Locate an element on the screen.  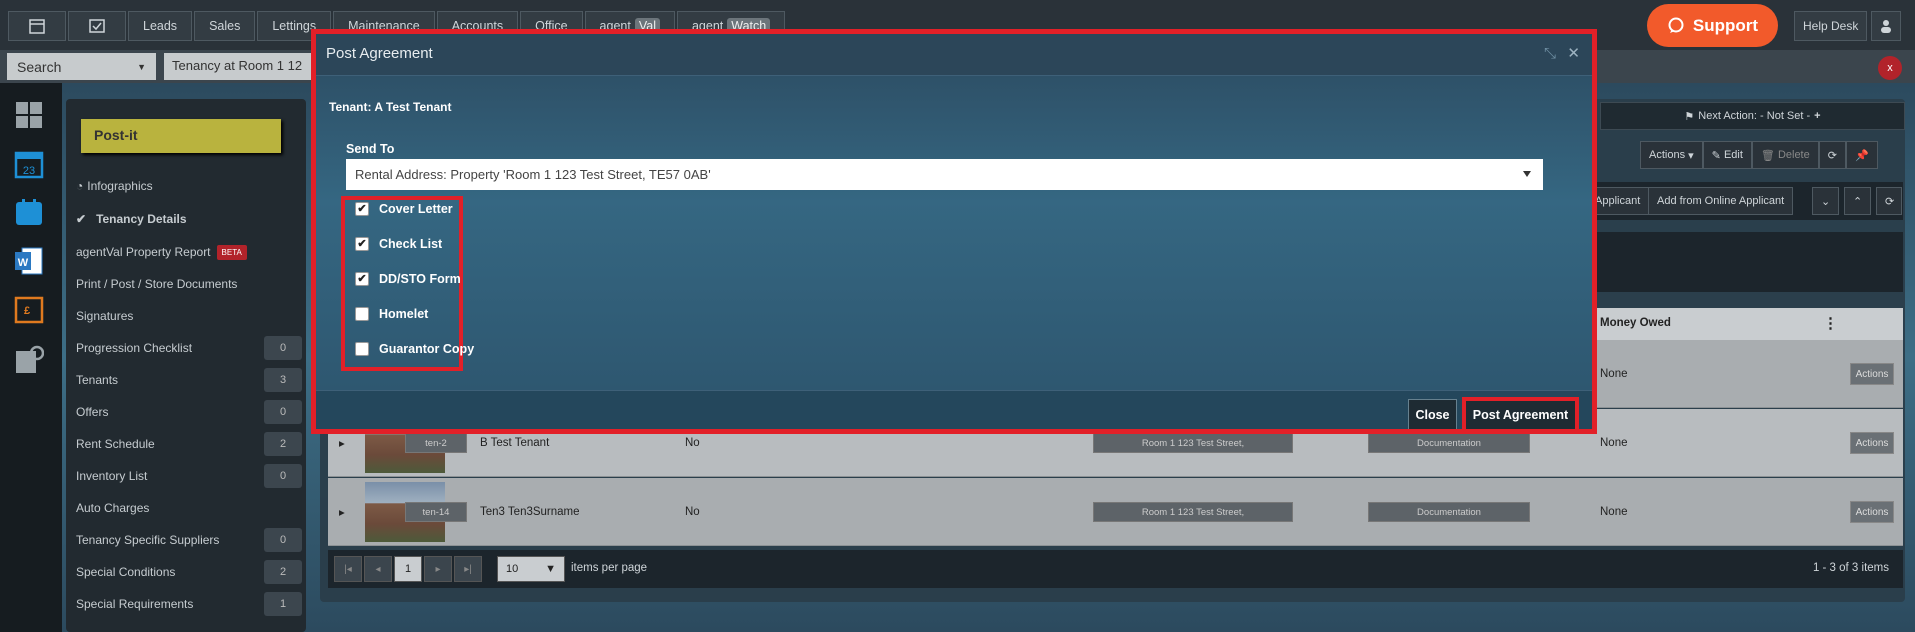
postit-note: Post-it is located at coordinates (181, 136).